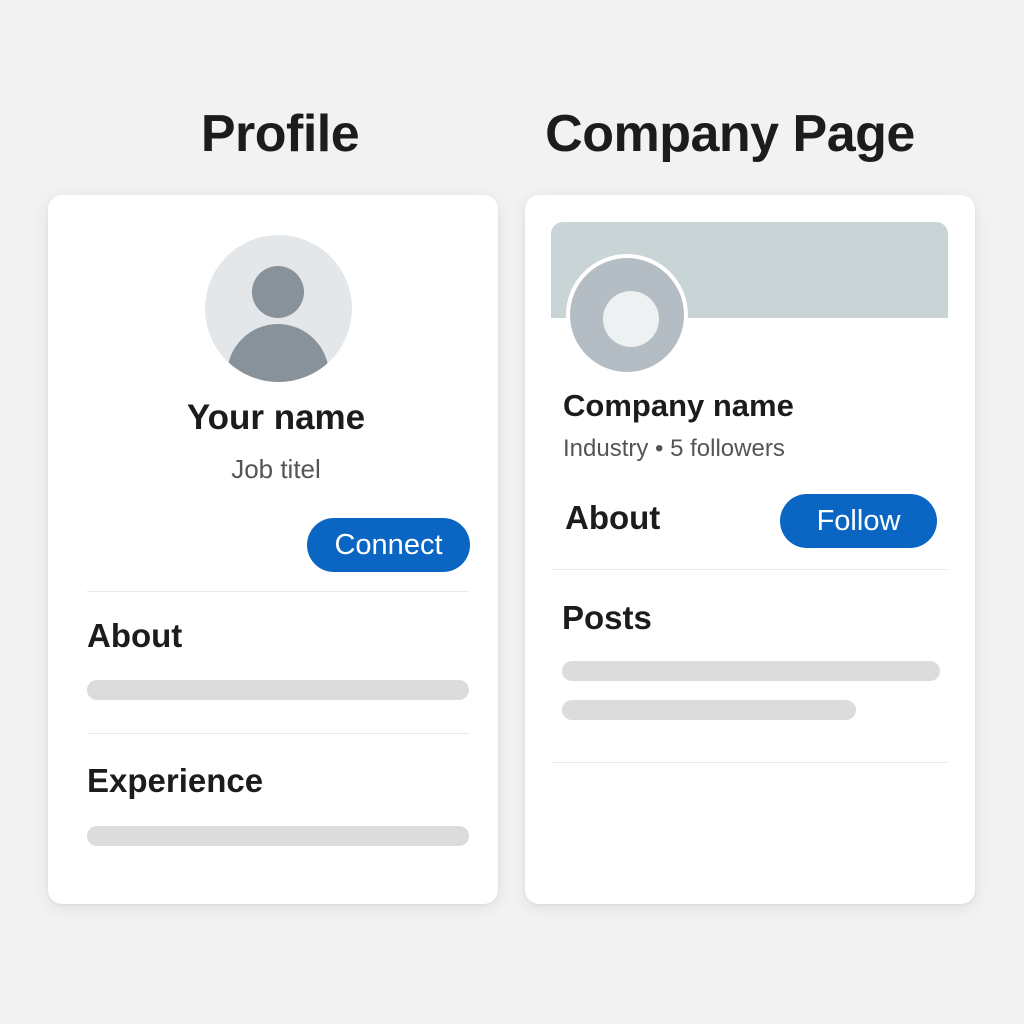 The image size is (1024, 1024). I want to click on about-placeholder-bar, so click(278, 690).